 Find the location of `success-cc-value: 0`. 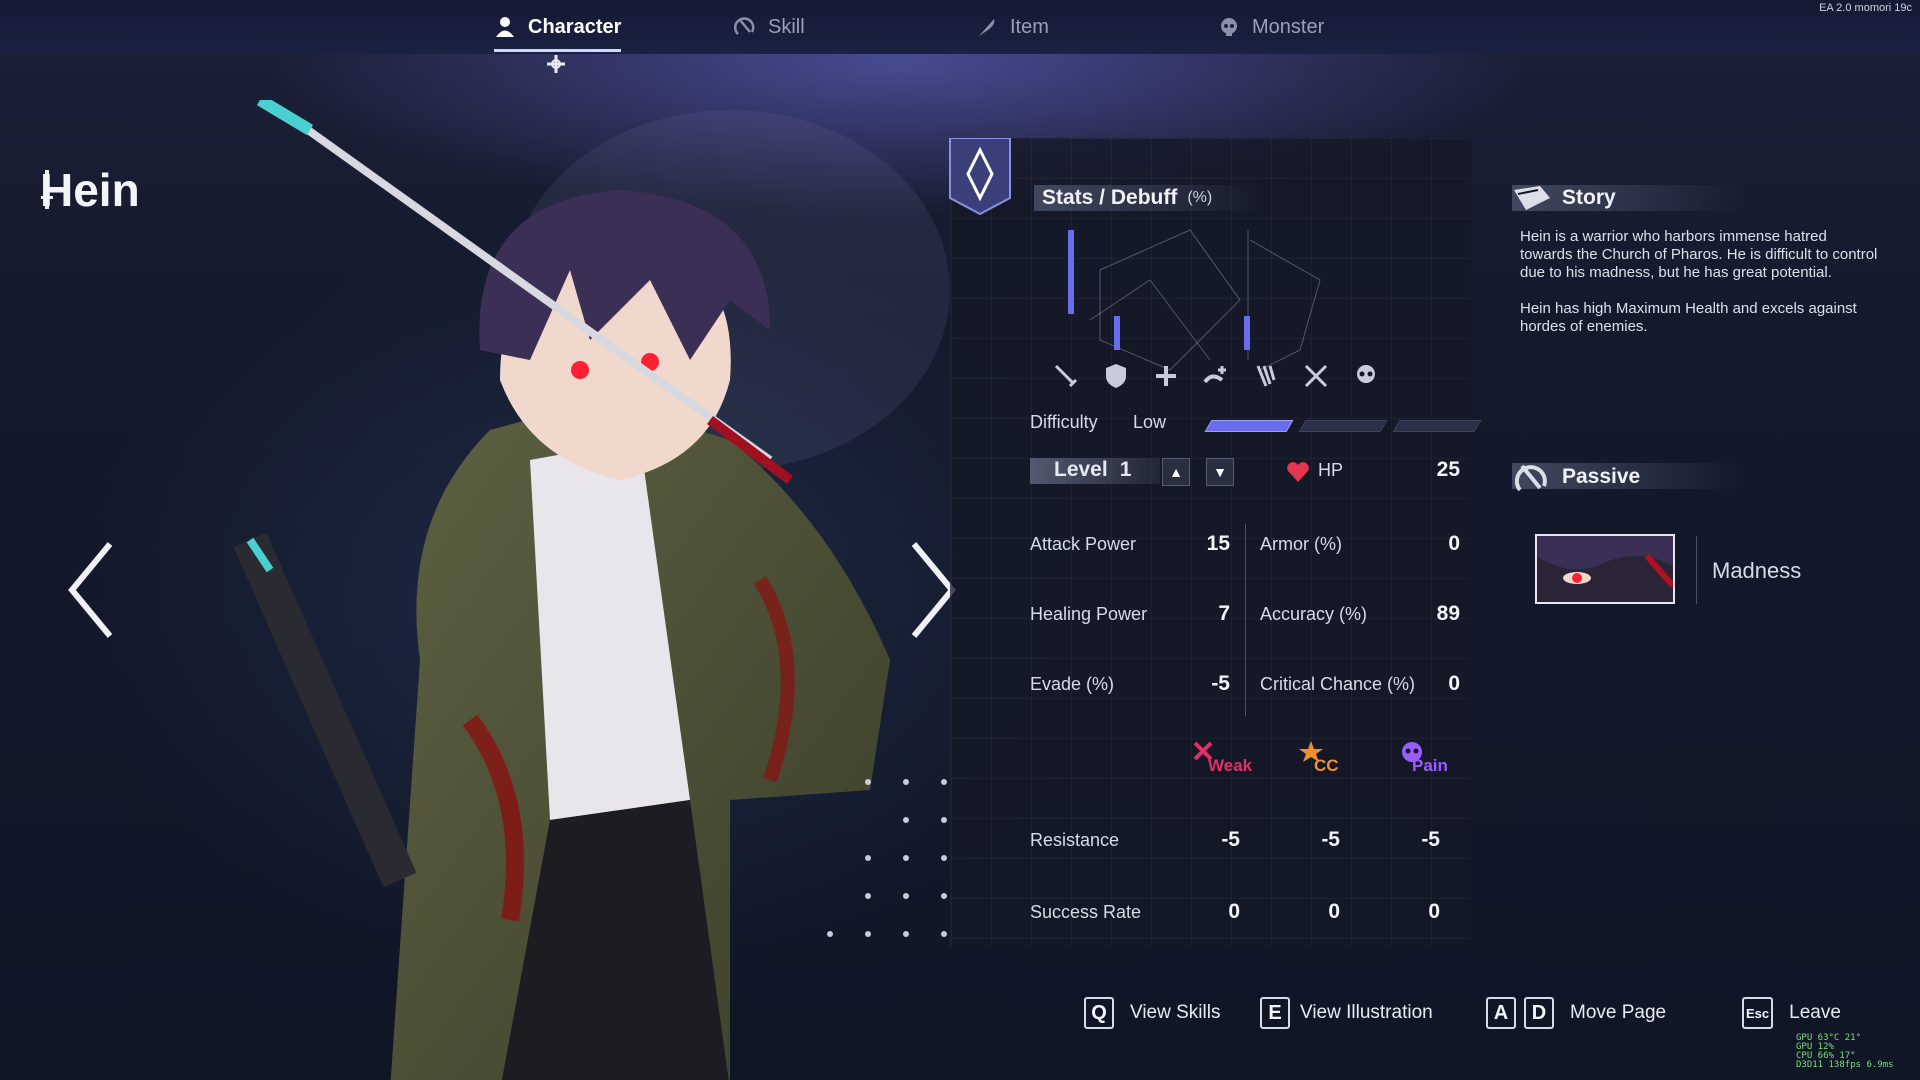

success-cc-value: 0 is located at coordinates (1334, 911).